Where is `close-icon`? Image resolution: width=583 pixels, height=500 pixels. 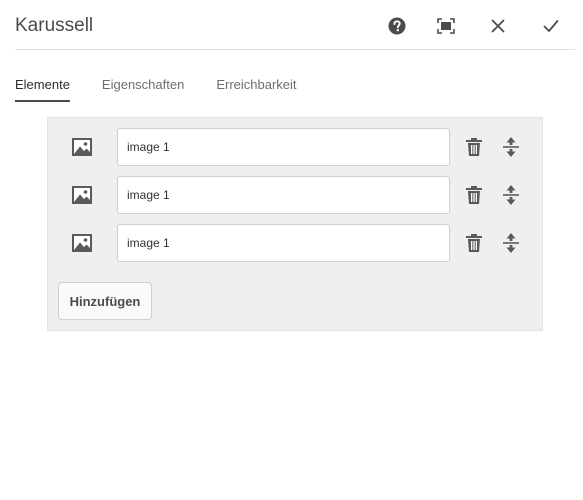 close-icon is located at coordinates (498, 26).